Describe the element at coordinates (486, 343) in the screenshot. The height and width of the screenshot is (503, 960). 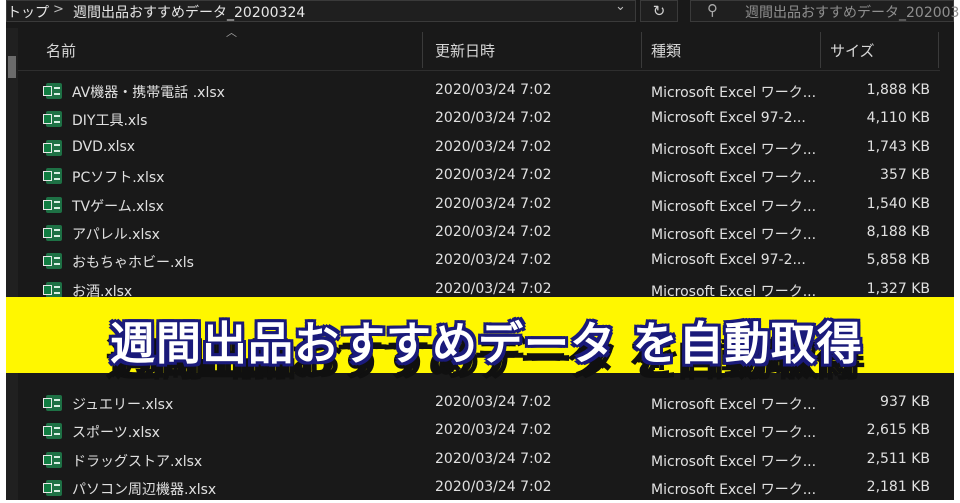
I see `banner-text: 週間出品おすすめデータ を自動取得` at that location.